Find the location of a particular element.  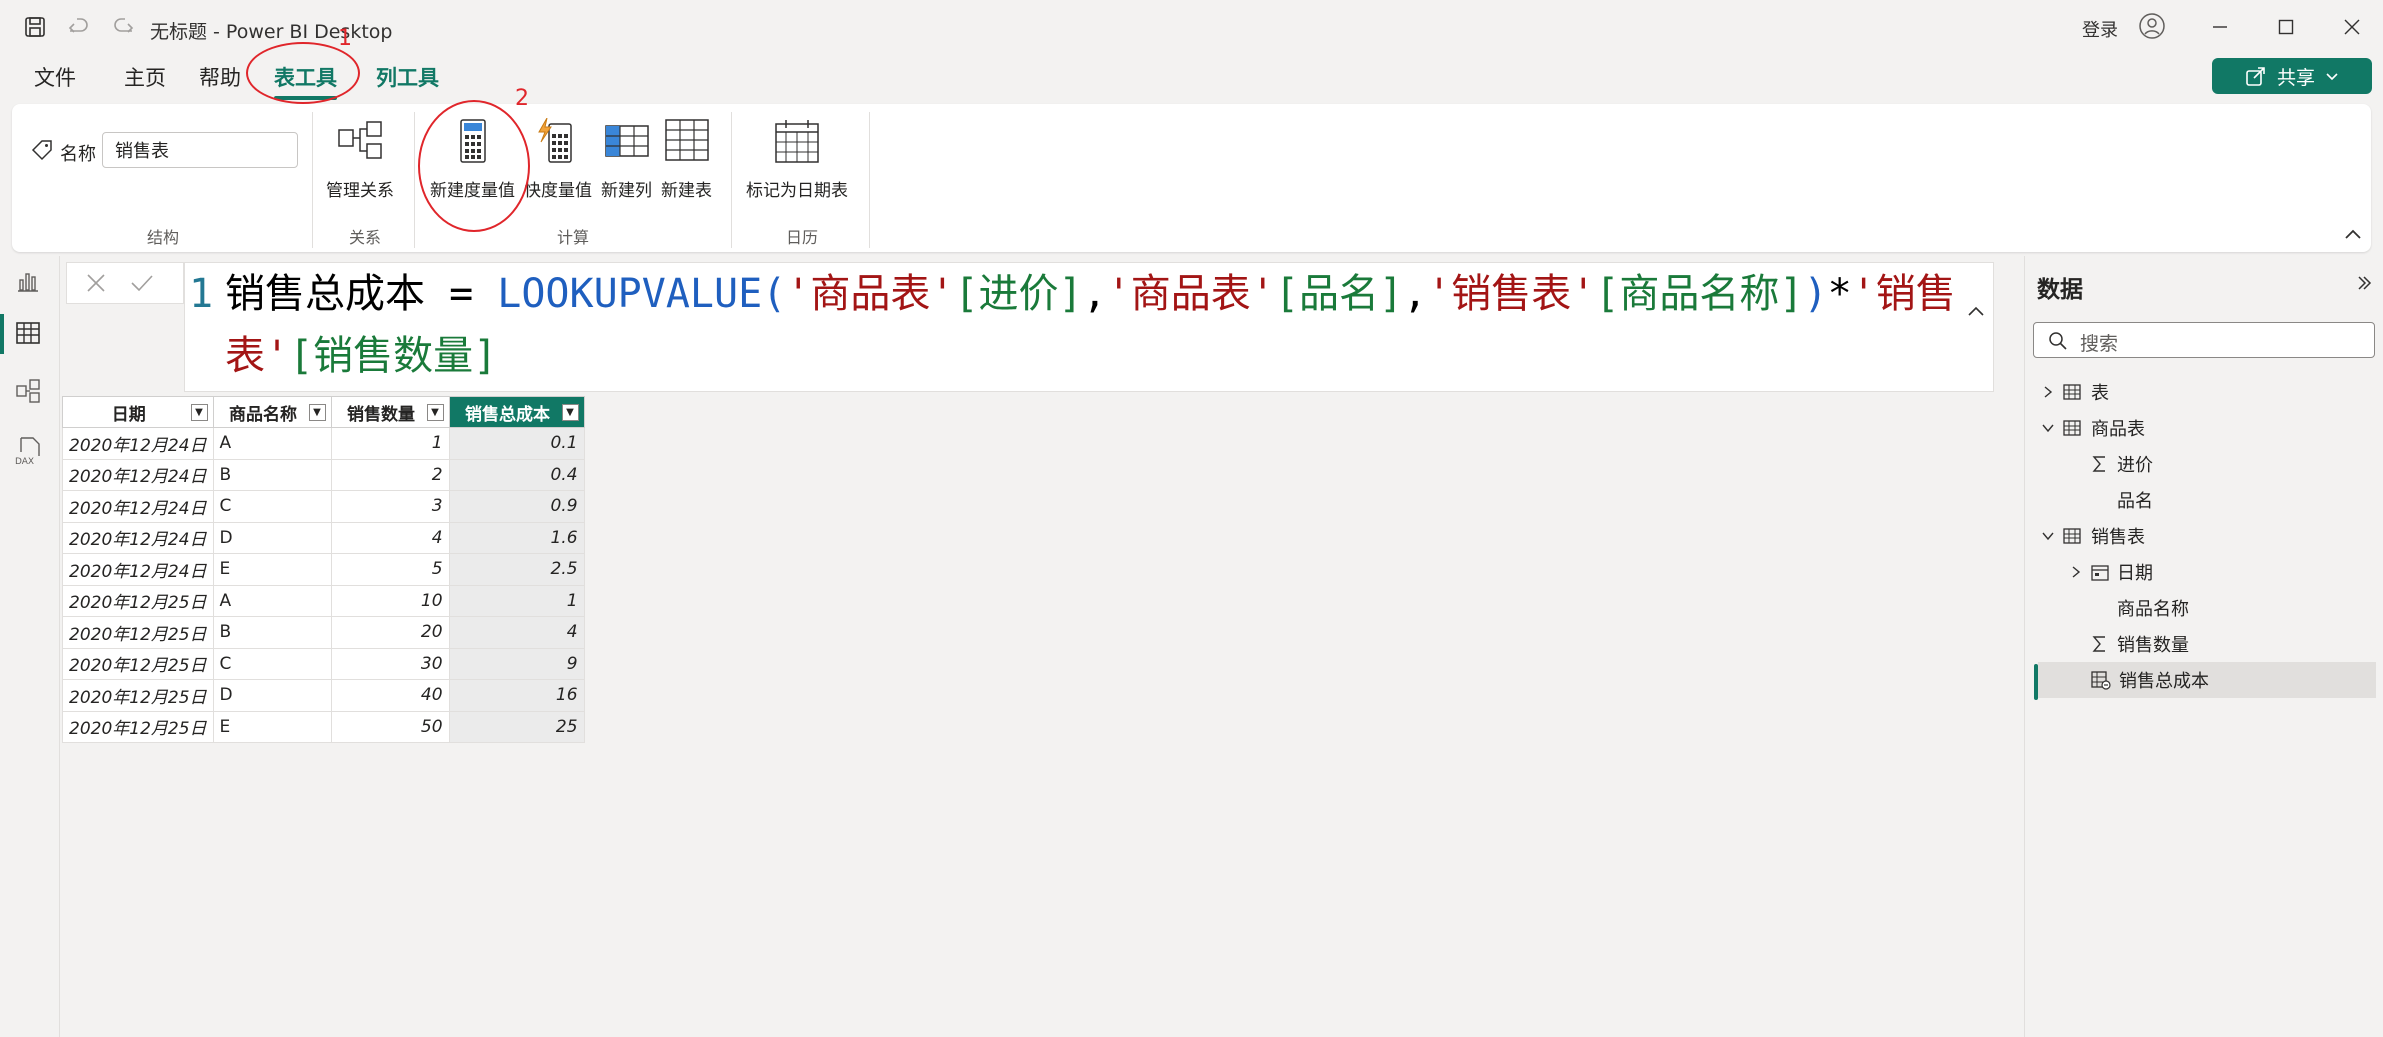

report-view-icon is located at coordinates (30, 283).